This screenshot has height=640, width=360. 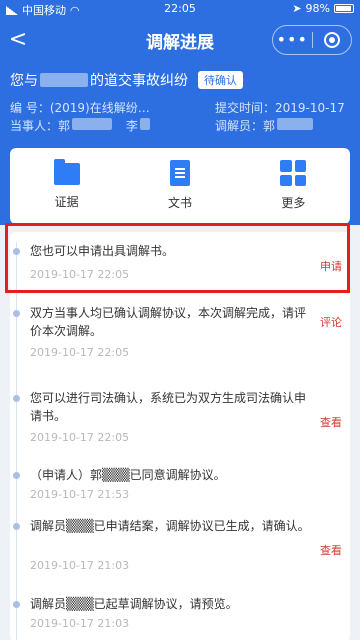 I want to click on status-bar: 中国移动 ◠ 22:05 ➤ 98%, so click(x=180, y=9).